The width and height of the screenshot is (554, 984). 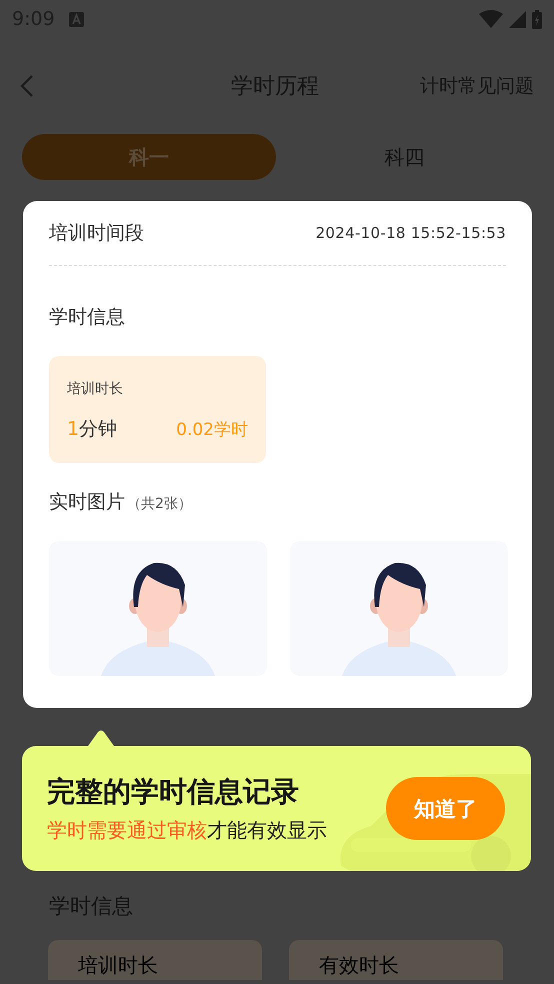 I want to click on section-title: 学时信息, so click(x=87, y=317).